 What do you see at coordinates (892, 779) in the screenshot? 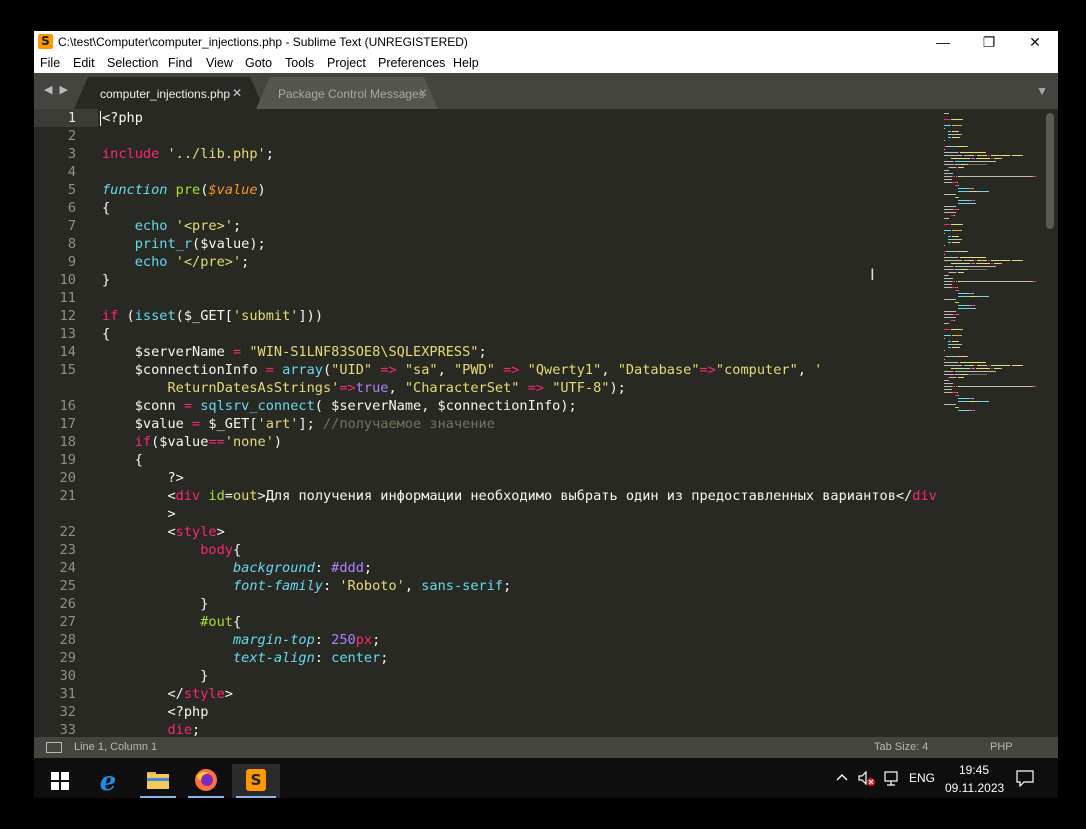
I see `network-icon` at bounding box center [892, 779].